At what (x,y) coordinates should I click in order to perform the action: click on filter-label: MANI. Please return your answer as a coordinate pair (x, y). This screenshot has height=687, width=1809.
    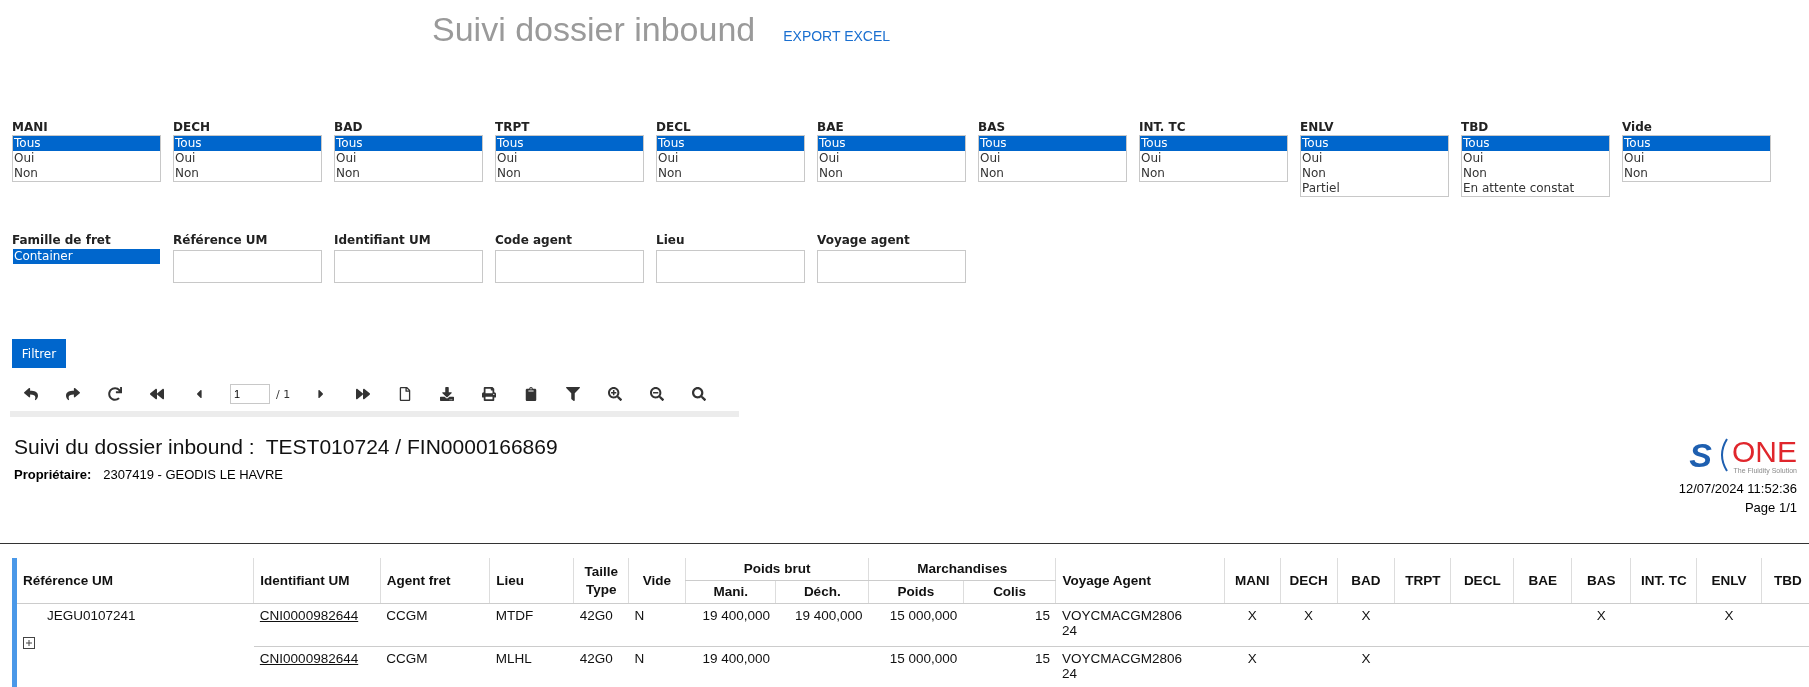
    Looking at the image, I should click on (30, 127).